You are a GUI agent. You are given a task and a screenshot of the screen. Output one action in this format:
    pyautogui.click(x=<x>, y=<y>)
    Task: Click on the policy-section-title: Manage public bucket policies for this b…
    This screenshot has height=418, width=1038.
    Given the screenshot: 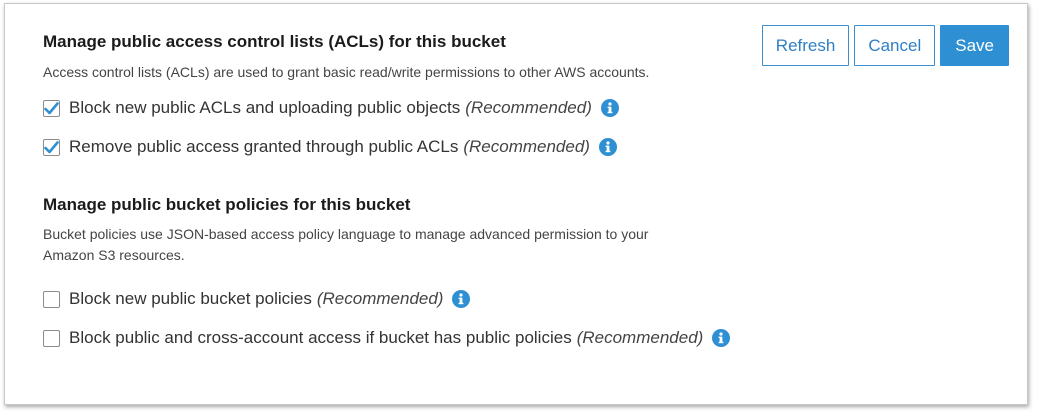 What is the action you would take?
    pyautogui.click(x=227, y=204)
    